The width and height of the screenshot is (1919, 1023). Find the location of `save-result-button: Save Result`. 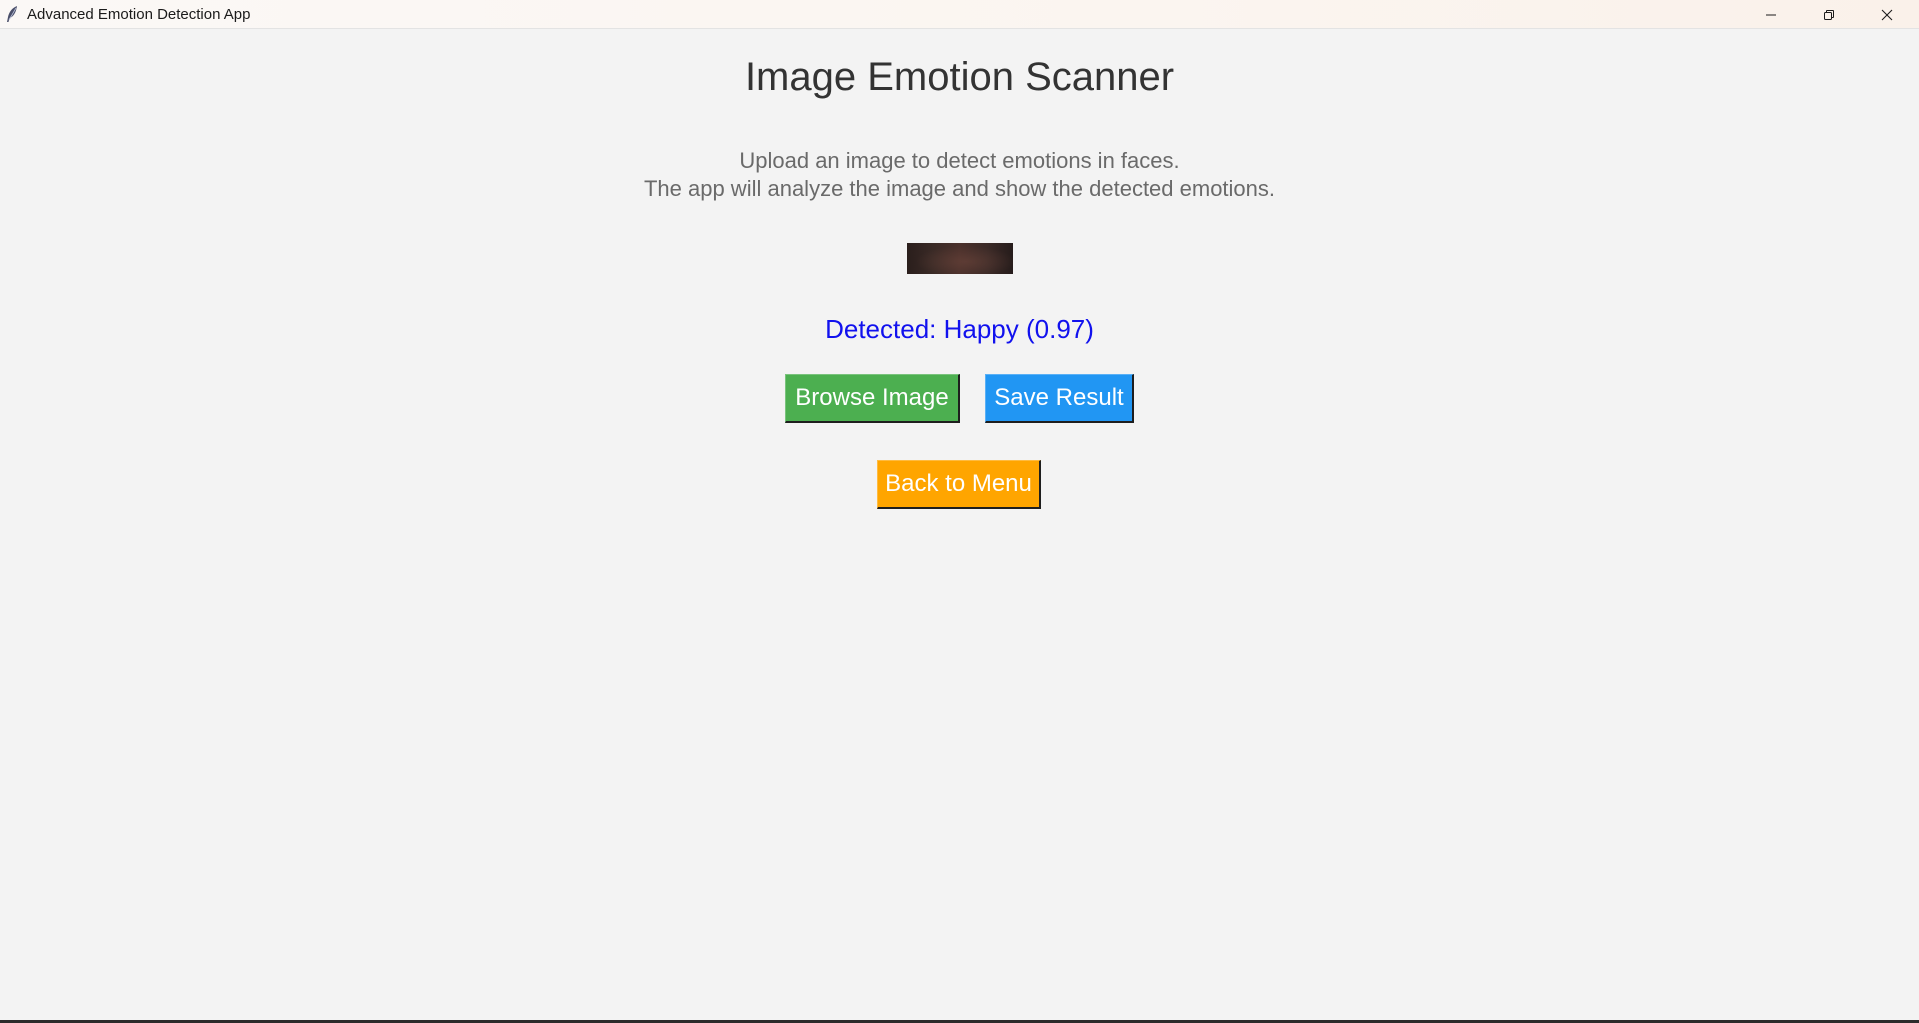

save-result-button: Save Result is located at coordinates (1059, 398).